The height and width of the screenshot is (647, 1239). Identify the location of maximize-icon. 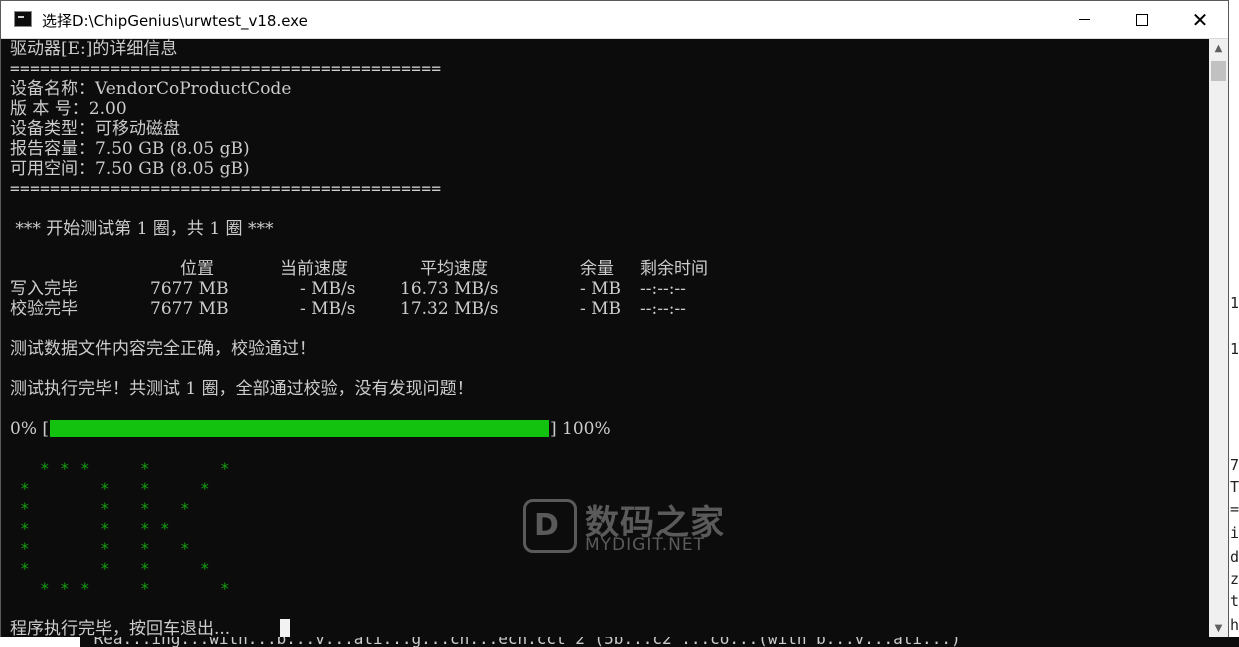
(1142, 19).